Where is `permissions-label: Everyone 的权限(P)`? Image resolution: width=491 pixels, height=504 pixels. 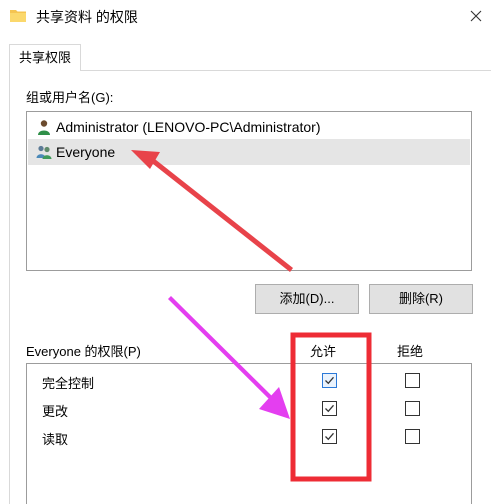
permissions-label: Everyone 的权限(P) is located at coordinates (83, 351).